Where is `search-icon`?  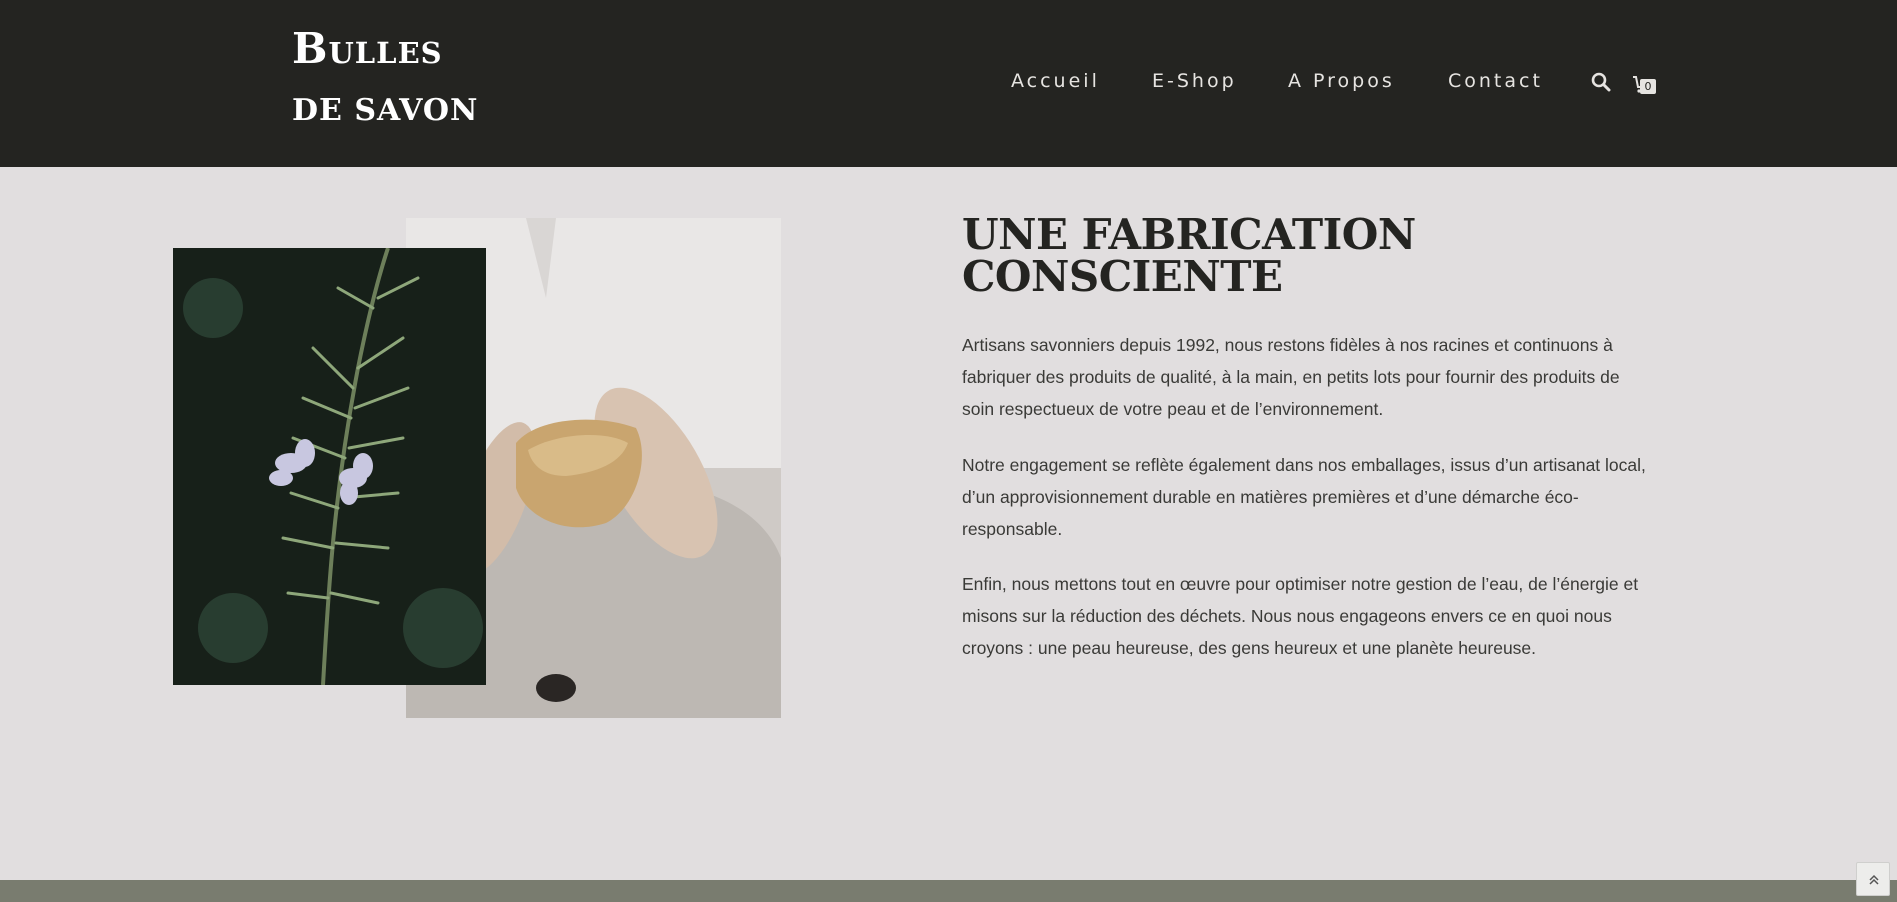
search-icon is located at coordinates (1601, 82).